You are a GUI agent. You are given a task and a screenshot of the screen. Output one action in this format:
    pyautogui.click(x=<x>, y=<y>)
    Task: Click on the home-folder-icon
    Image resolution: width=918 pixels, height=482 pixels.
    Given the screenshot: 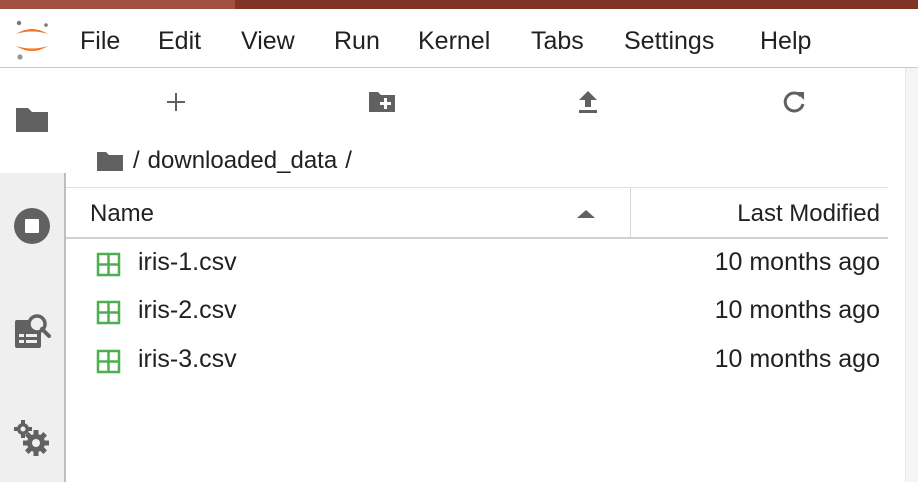 What is the action you would take?
    pyautogui.click(x=110, y=161)
    